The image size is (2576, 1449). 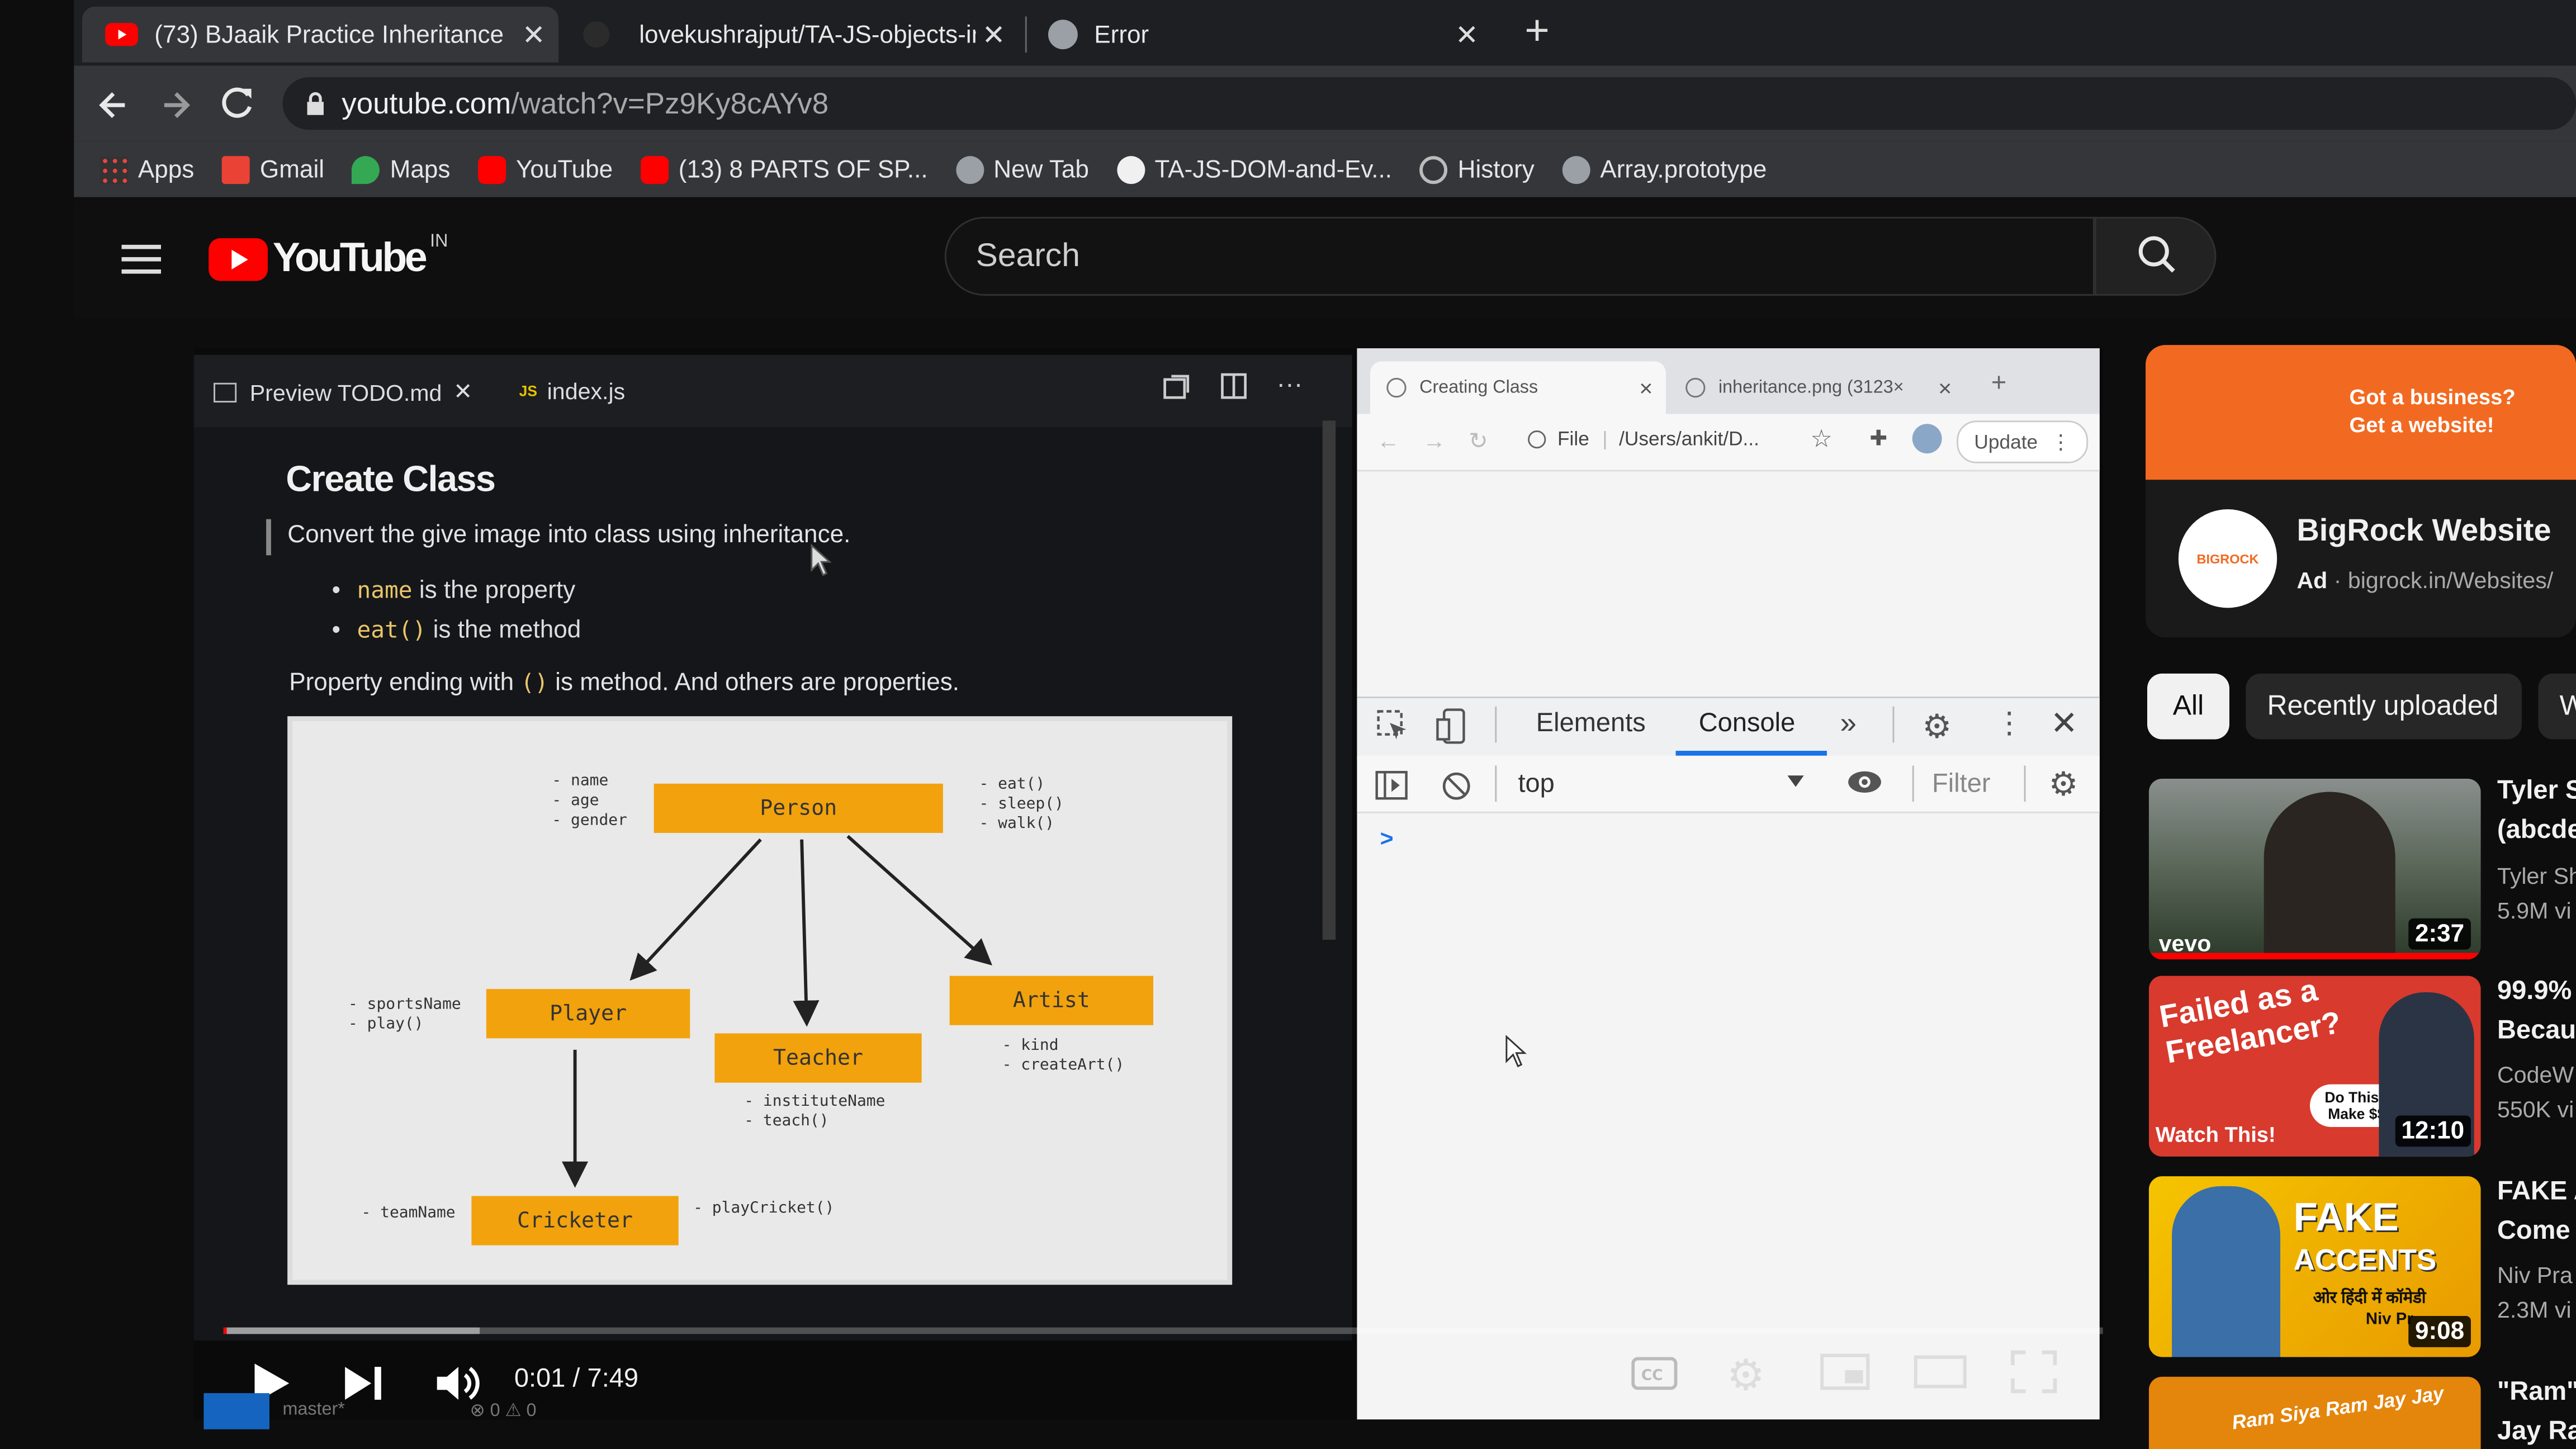 What do you see at coordinates (2312, 579) in the screenshot?
I see `ad-badge: Ad` at bounding box center [2312, 579].